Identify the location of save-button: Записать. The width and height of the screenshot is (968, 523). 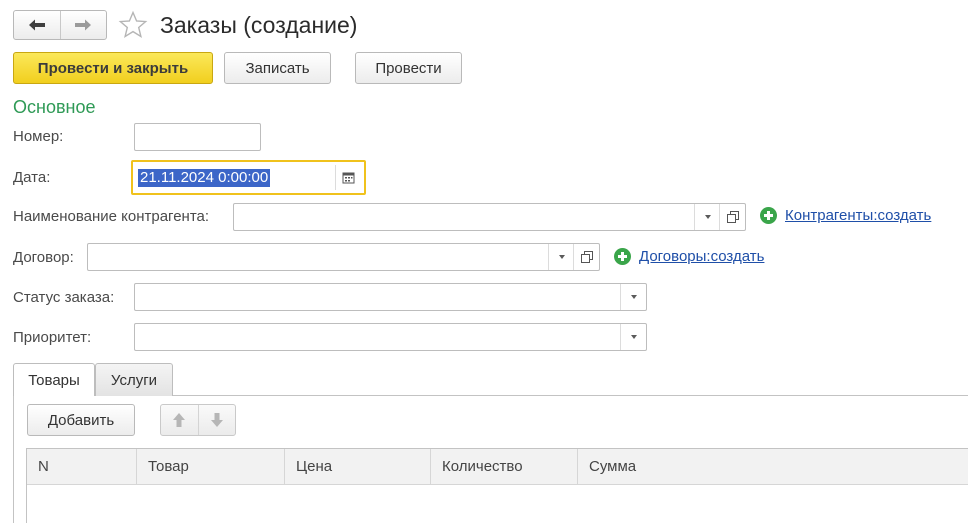
(277, 68).